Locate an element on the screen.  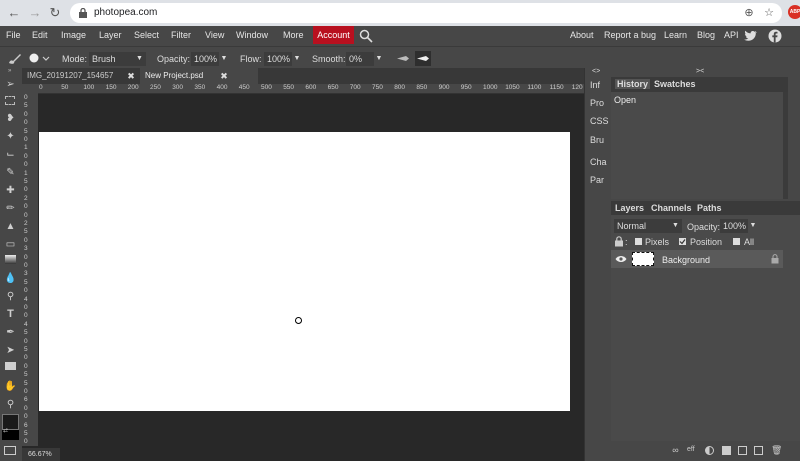
facebook-icon is located at coordinates (775, 36).